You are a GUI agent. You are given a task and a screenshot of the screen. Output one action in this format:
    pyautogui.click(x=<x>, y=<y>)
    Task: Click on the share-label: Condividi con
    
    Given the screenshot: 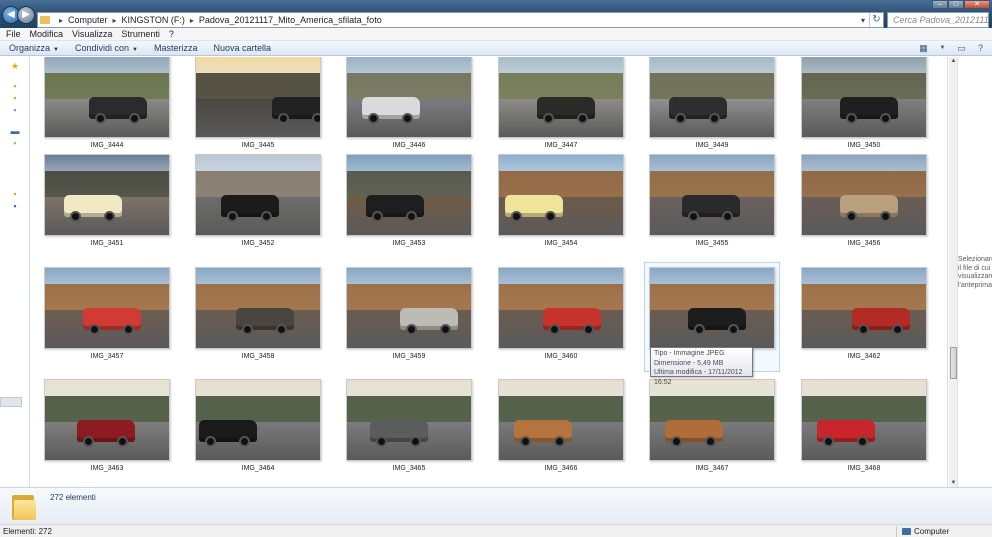 What is the action you would take?
    pyautogui.click(x=102, y=48)
    